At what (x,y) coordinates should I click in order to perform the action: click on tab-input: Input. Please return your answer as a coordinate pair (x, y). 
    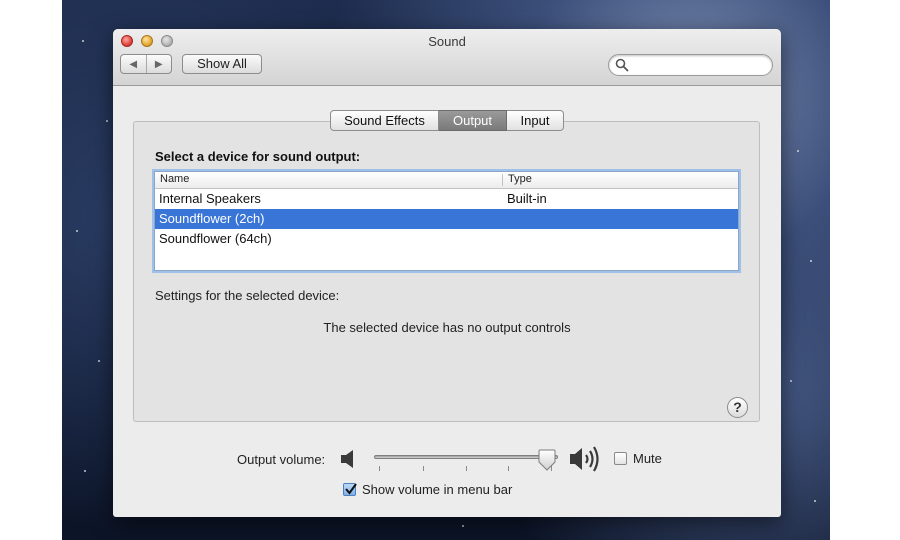
    Looking at the image, I should click on (535, 120).